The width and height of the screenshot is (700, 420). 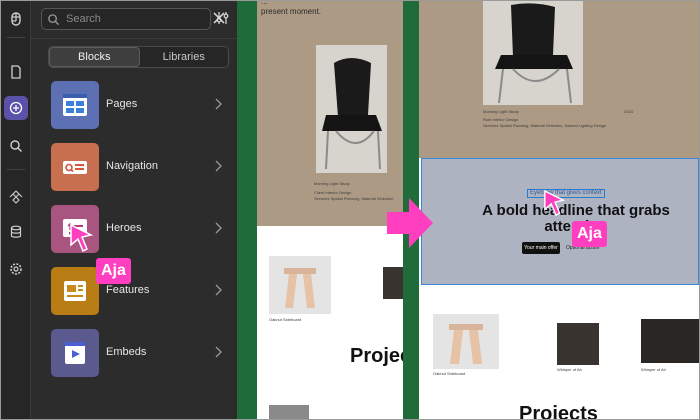 What do you see at coordinates (75, 167) in the screenshot?
I see `navigation-icon` at bounding box center [75, 167].